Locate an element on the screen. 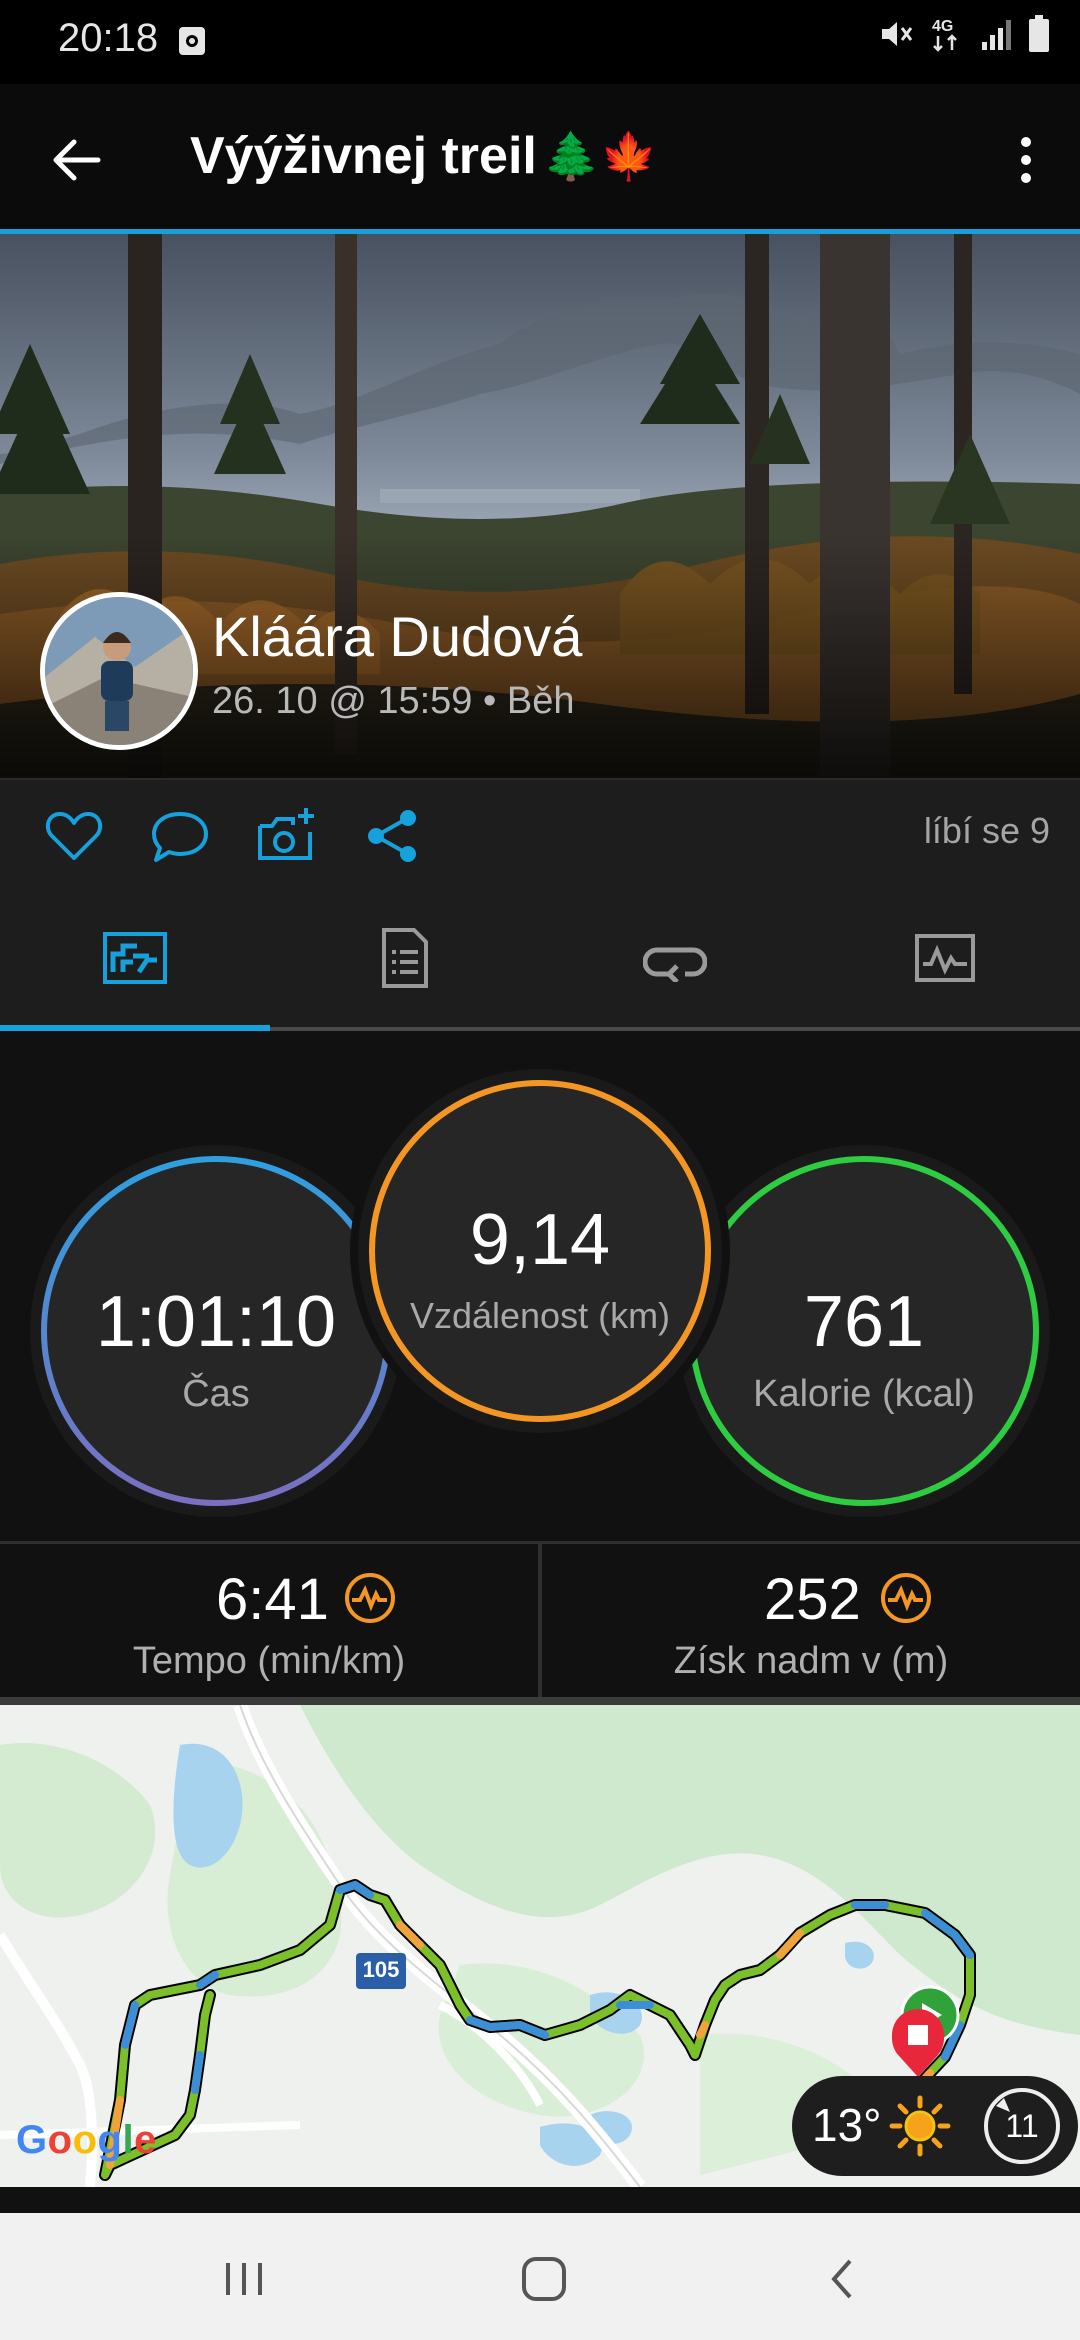 This screenshot has height=2340, width=1080. share-icon is located at coordinates (392, 836).